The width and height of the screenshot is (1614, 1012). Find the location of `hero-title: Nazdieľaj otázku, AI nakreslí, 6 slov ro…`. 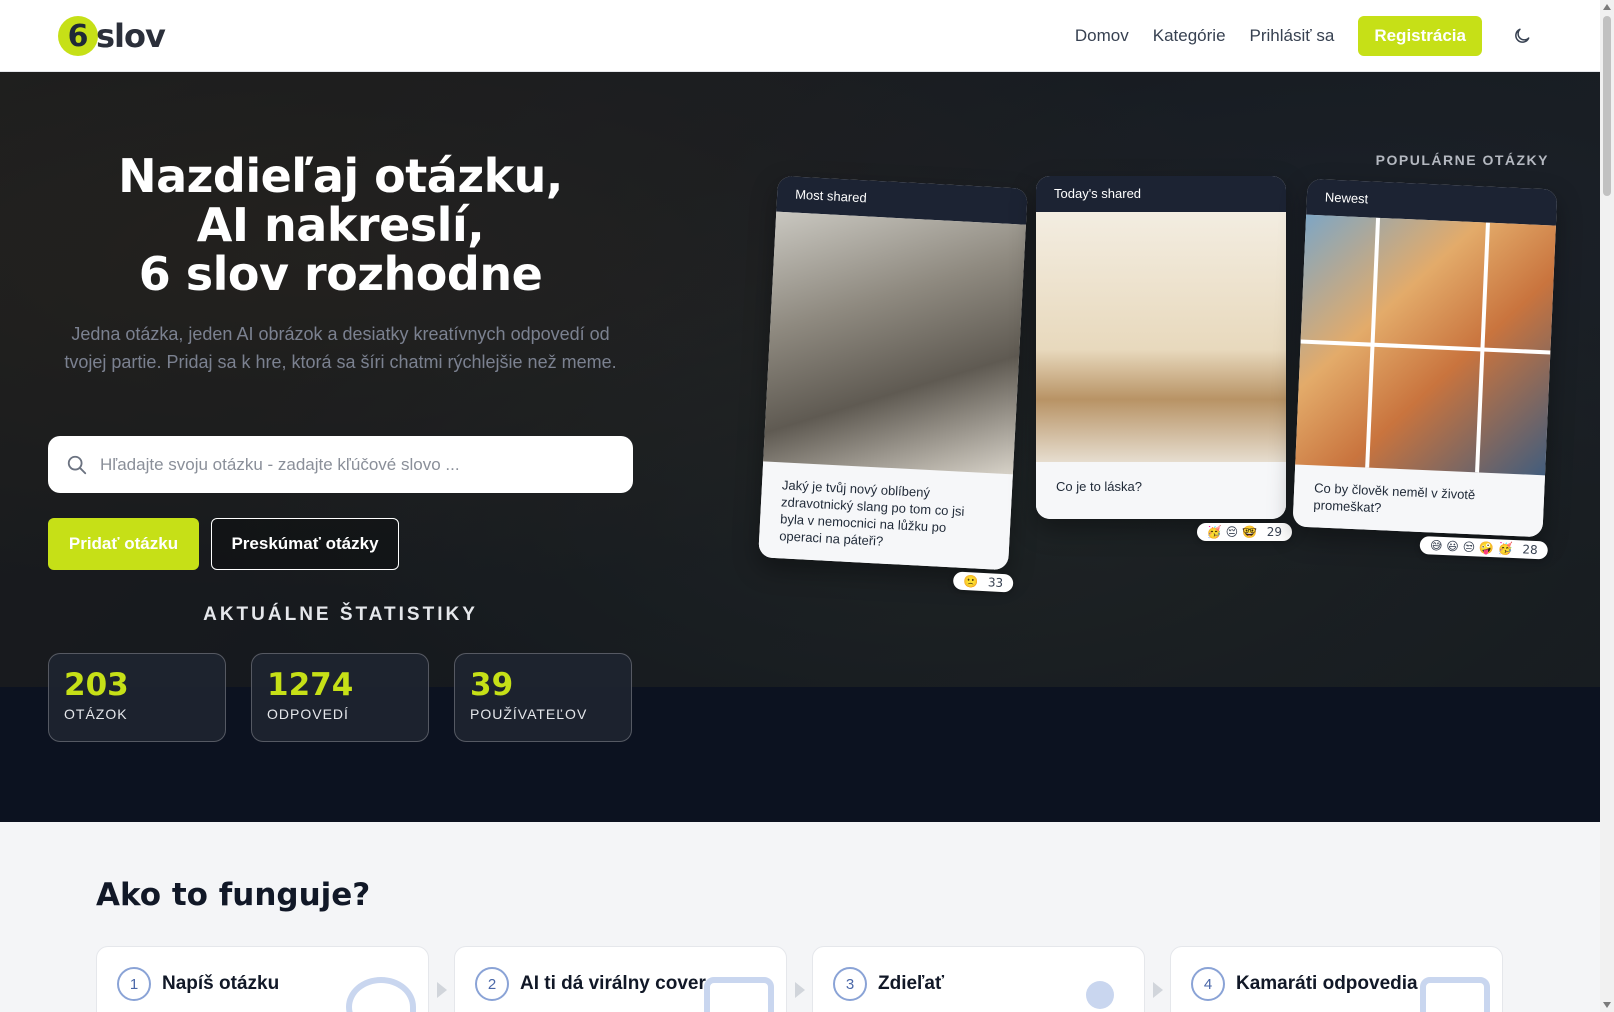

hero-title: Nazdieľaj otázku, AI nakreslí, 6 slov ro… is located at coordinates (340, 225).